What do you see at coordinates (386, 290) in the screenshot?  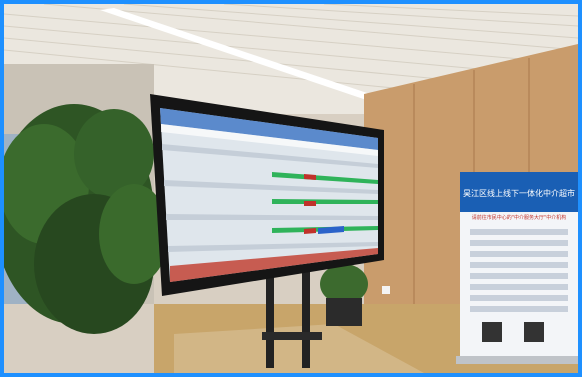 I see `wall-socket` at bounding box center [386, 290].